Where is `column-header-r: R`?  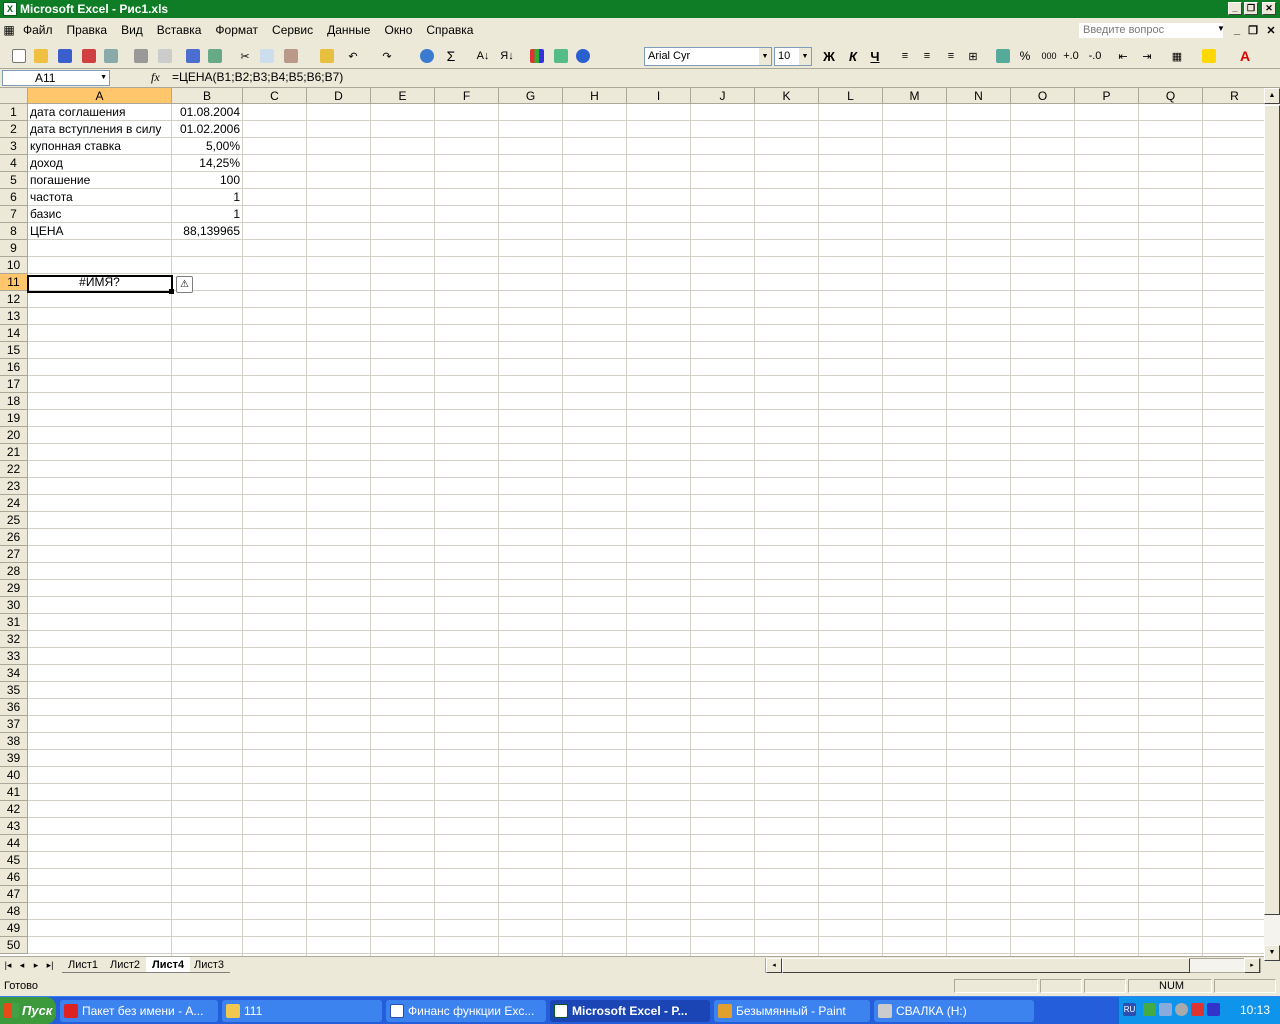 column-header-r: R is located at coordinates (1233, 96).